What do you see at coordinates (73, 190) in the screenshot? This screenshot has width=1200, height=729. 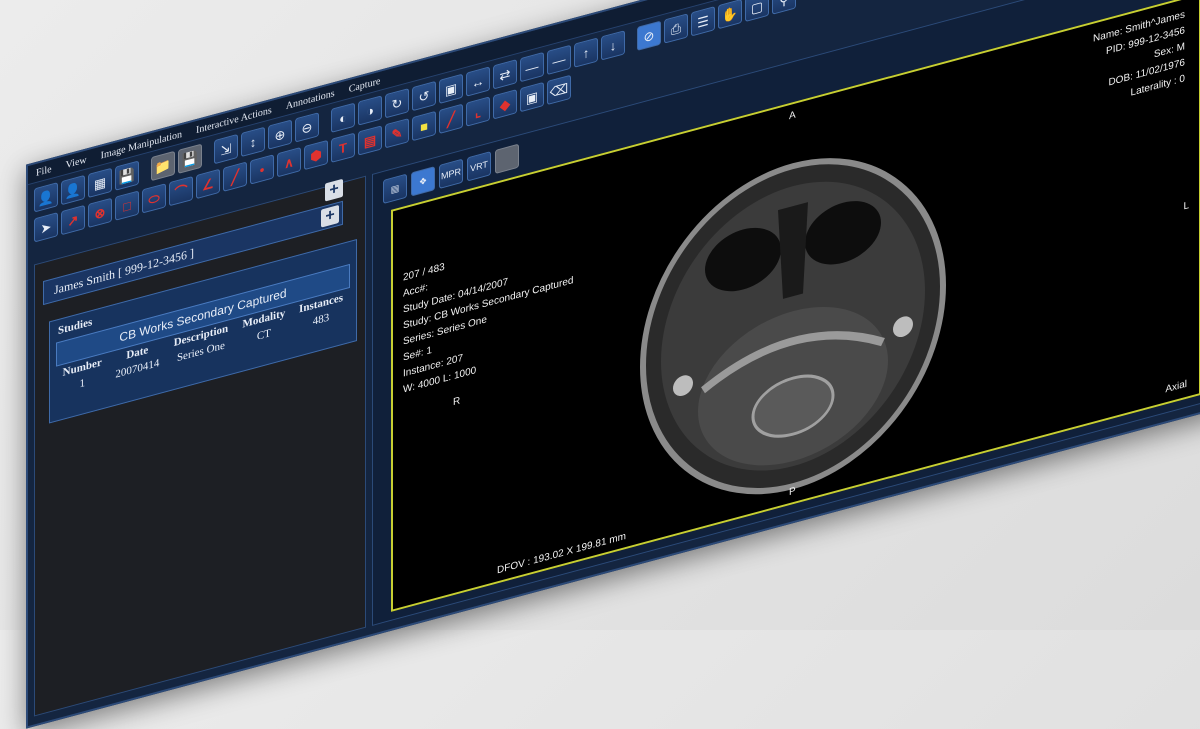 I see `patient-icon: 👤` at bounding box center [73, 190].